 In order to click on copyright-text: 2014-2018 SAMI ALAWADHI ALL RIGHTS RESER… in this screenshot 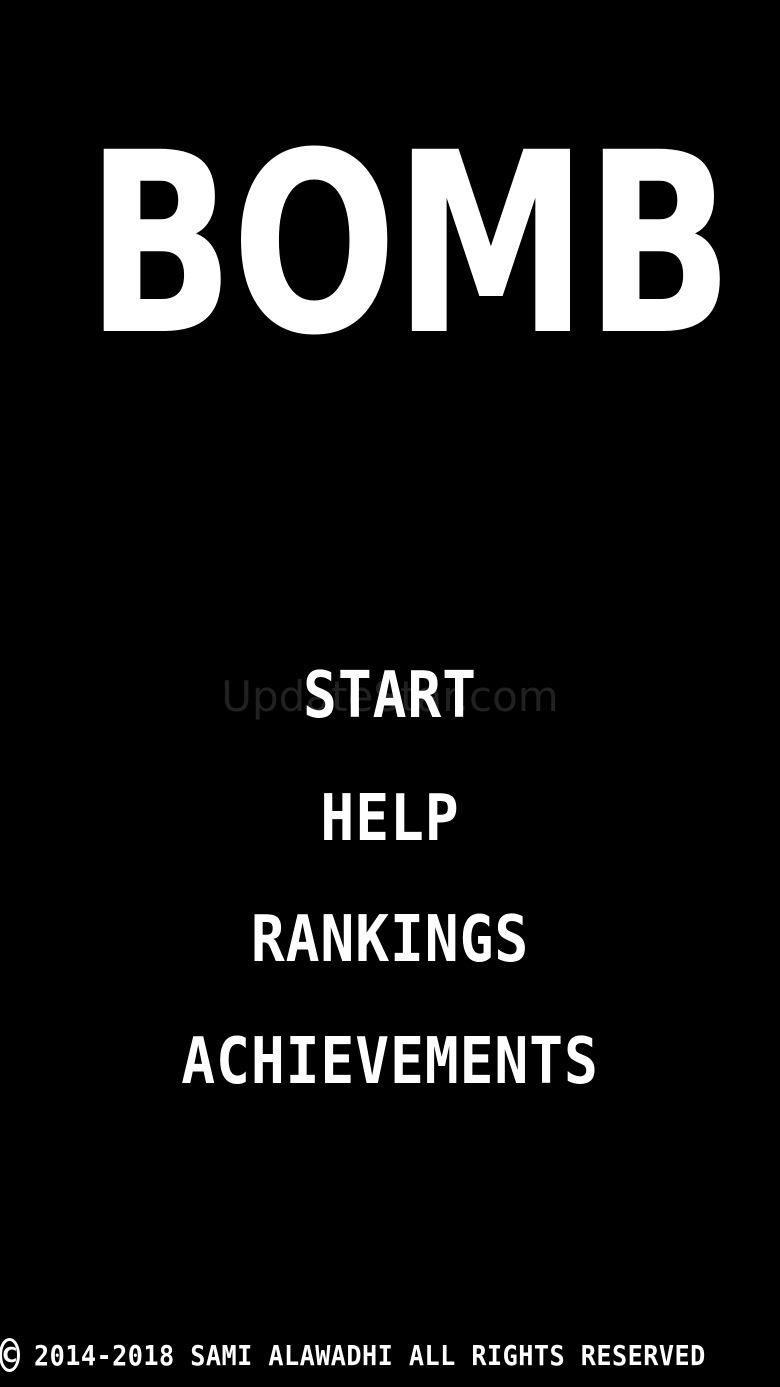, I will do `click(370, 1355)`.